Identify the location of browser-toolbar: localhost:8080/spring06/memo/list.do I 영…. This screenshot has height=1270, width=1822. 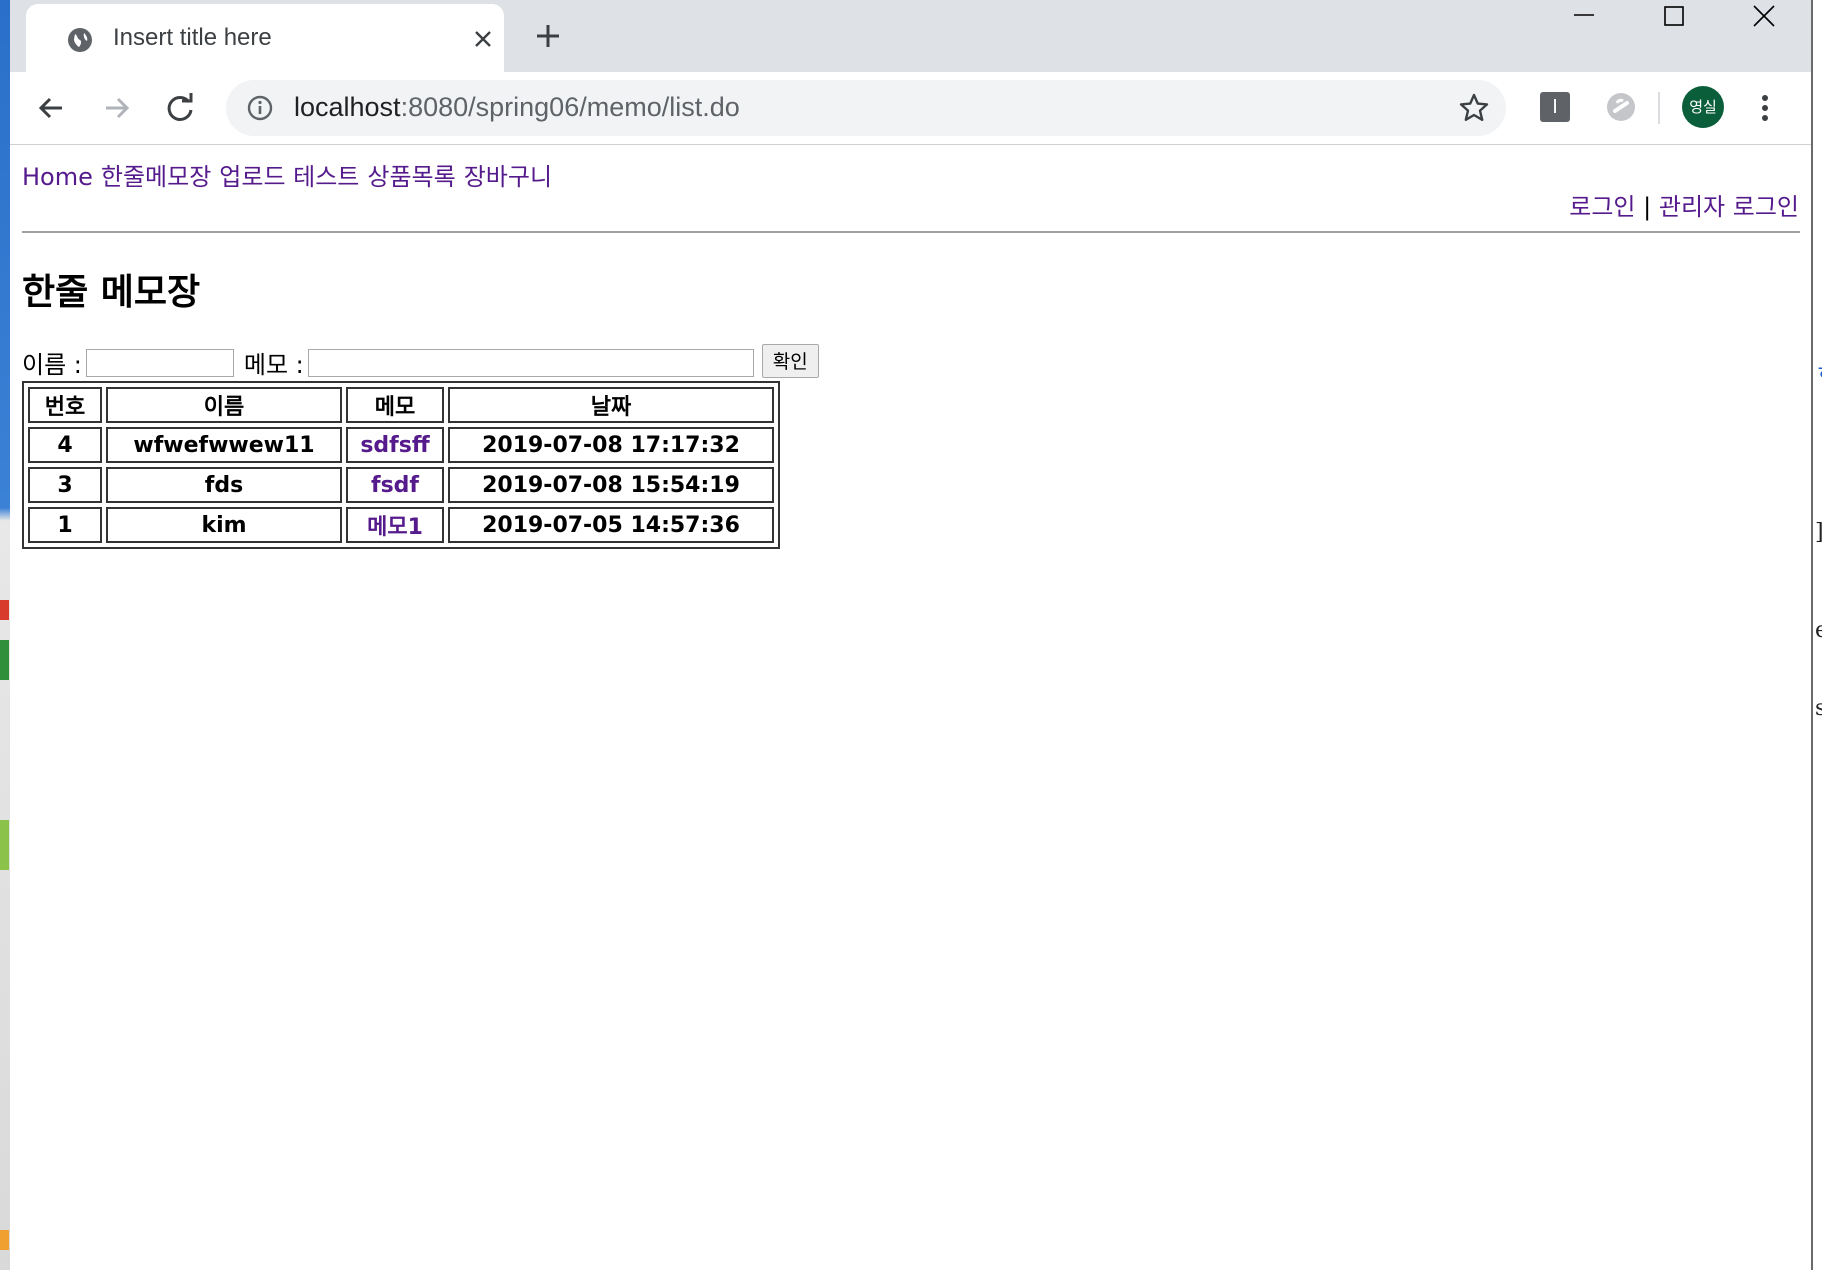
(910, 108).